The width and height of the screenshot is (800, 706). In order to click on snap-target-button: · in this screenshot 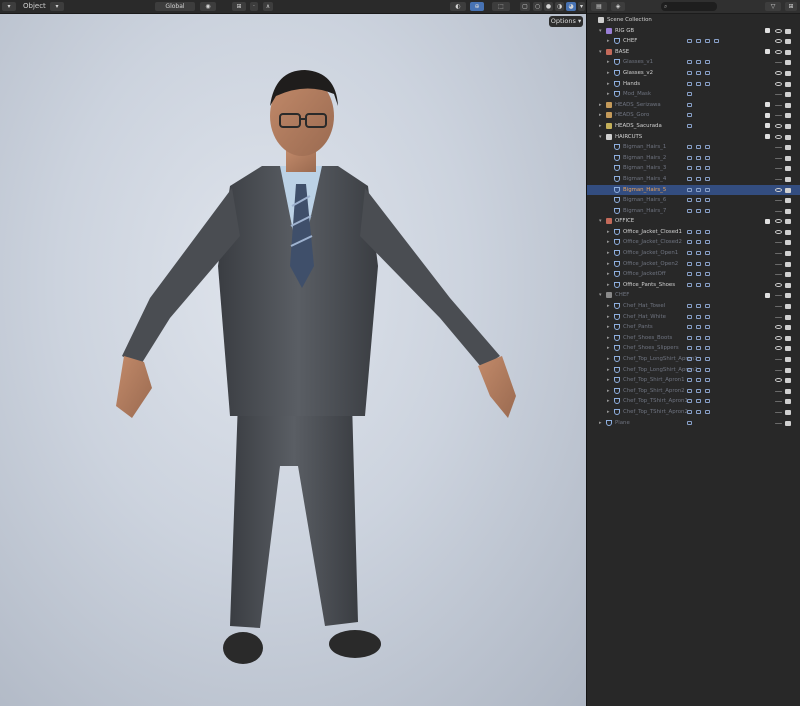, I will do `click(254, 6)`.